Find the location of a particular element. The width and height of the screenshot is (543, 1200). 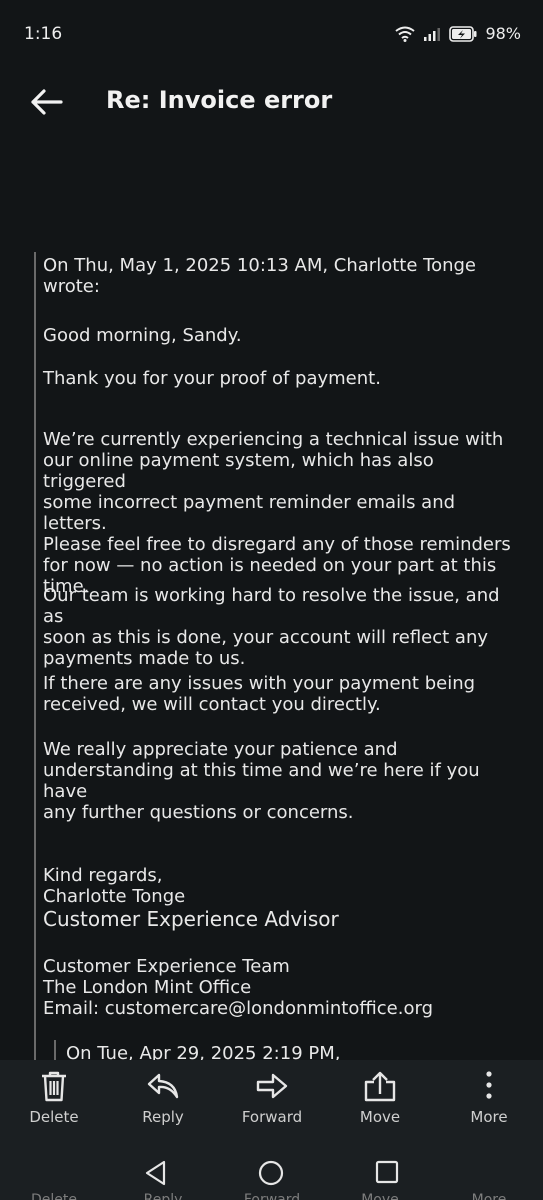

greeting-text: Good morning, Sandy. is located at coordinates (142, 335).